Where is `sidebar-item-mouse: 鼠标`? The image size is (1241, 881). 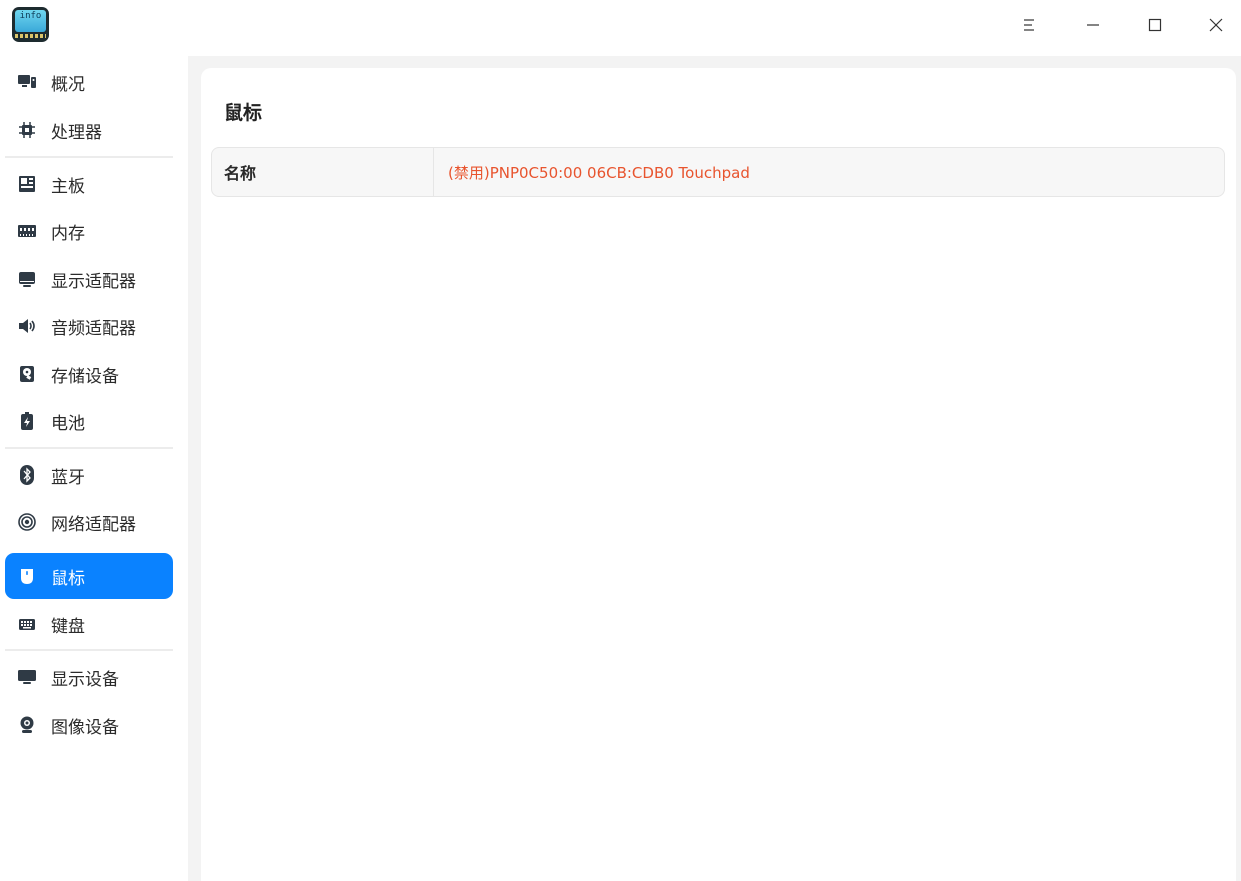 sidebar-item-mouse: 鼠标 is located at coordinates (89, 576).